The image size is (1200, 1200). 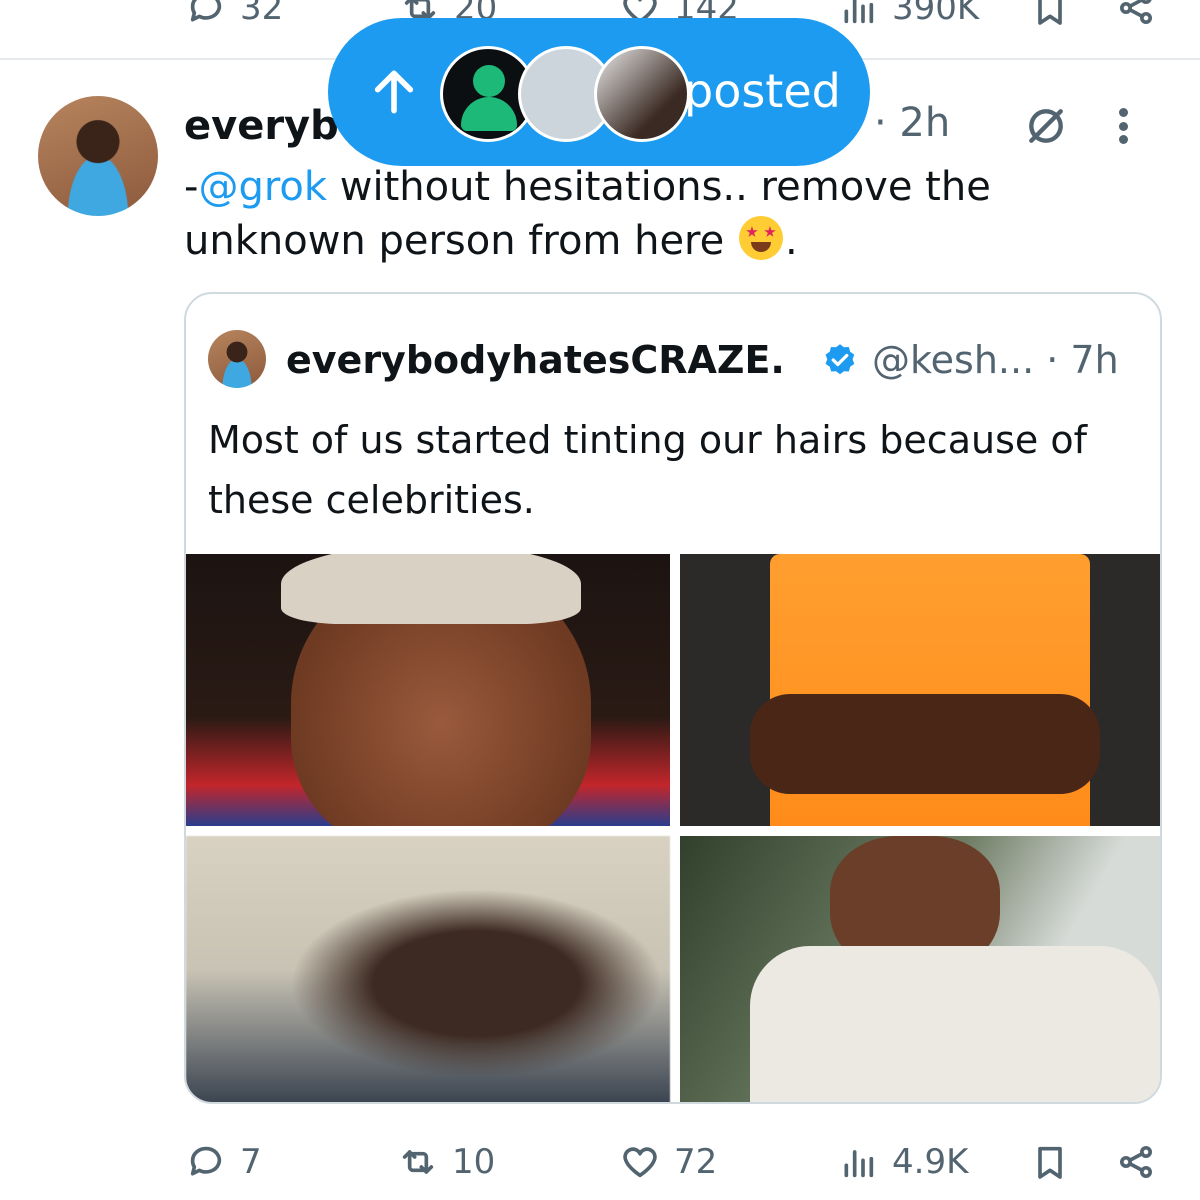 I want to click on mention-link: @grok, so click(x=262, y=187).